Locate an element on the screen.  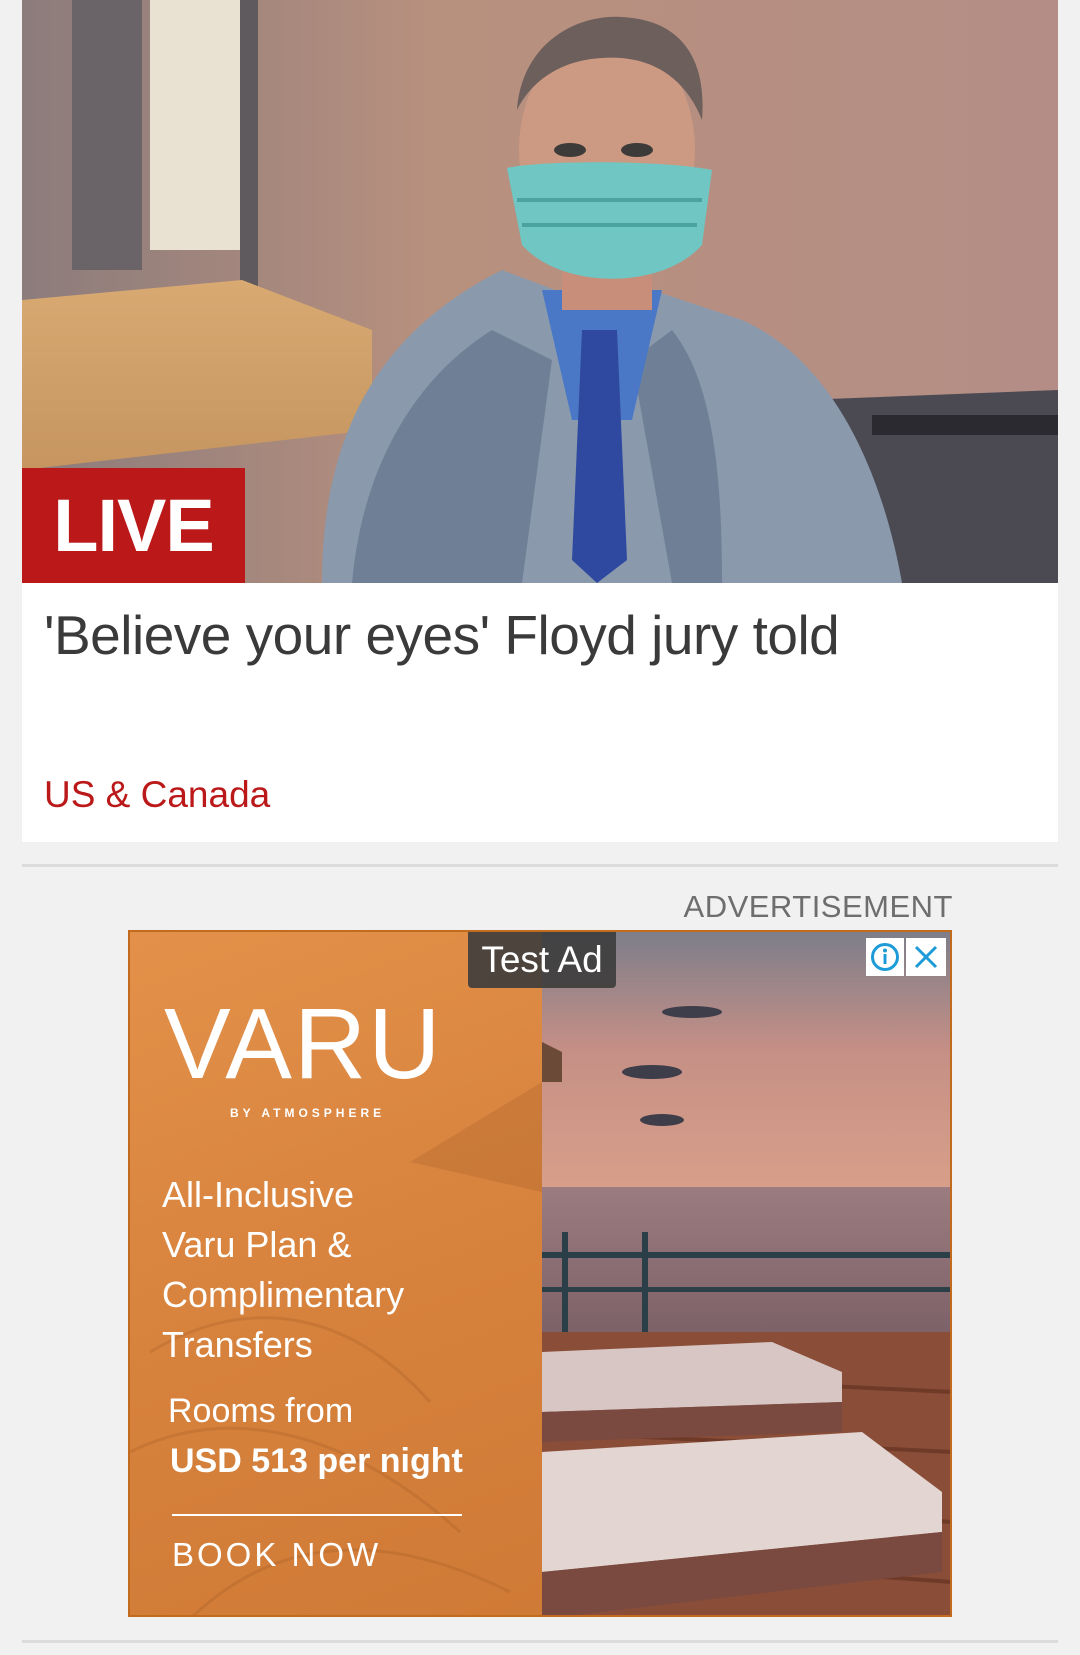
info-icon is located at coordinates (885, 957).